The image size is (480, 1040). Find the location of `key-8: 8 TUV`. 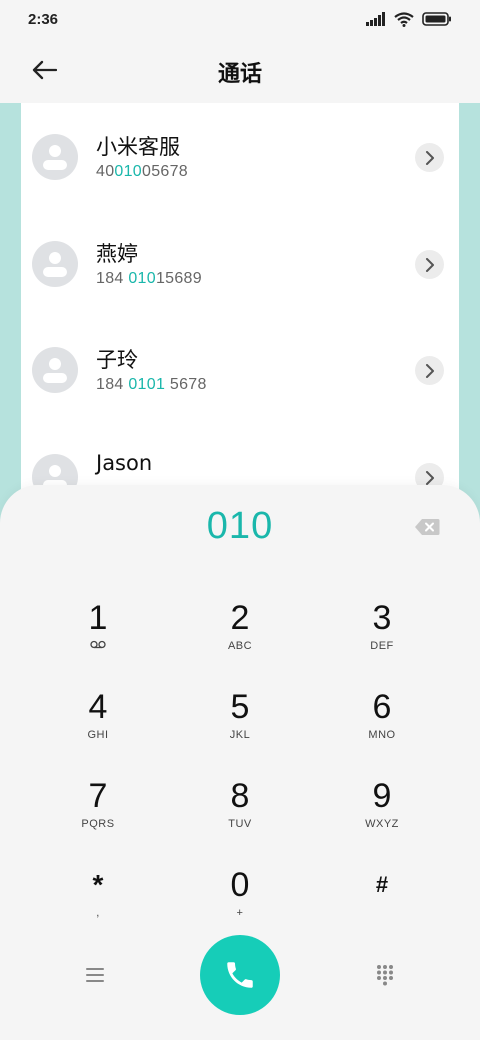

key-8: 8 TUV is located at coordinates (240, 818).